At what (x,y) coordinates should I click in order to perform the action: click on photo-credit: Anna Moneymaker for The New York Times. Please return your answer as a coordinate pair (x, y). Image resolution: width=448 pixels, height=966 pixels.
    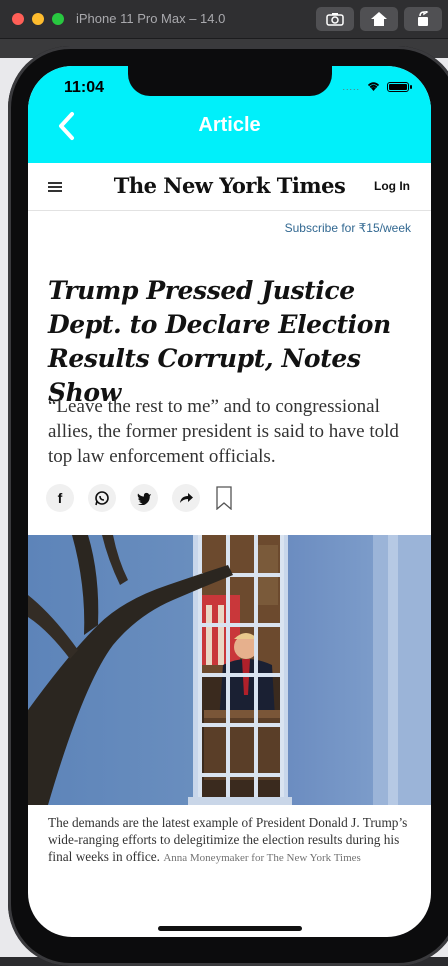
    Looking at the image, I should click on (262, 858).